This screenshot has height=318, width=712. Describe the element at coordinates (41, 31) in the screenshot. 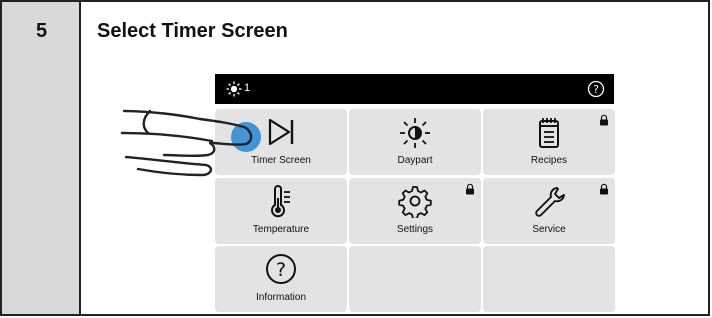

I see `step-number: 5` at that location.